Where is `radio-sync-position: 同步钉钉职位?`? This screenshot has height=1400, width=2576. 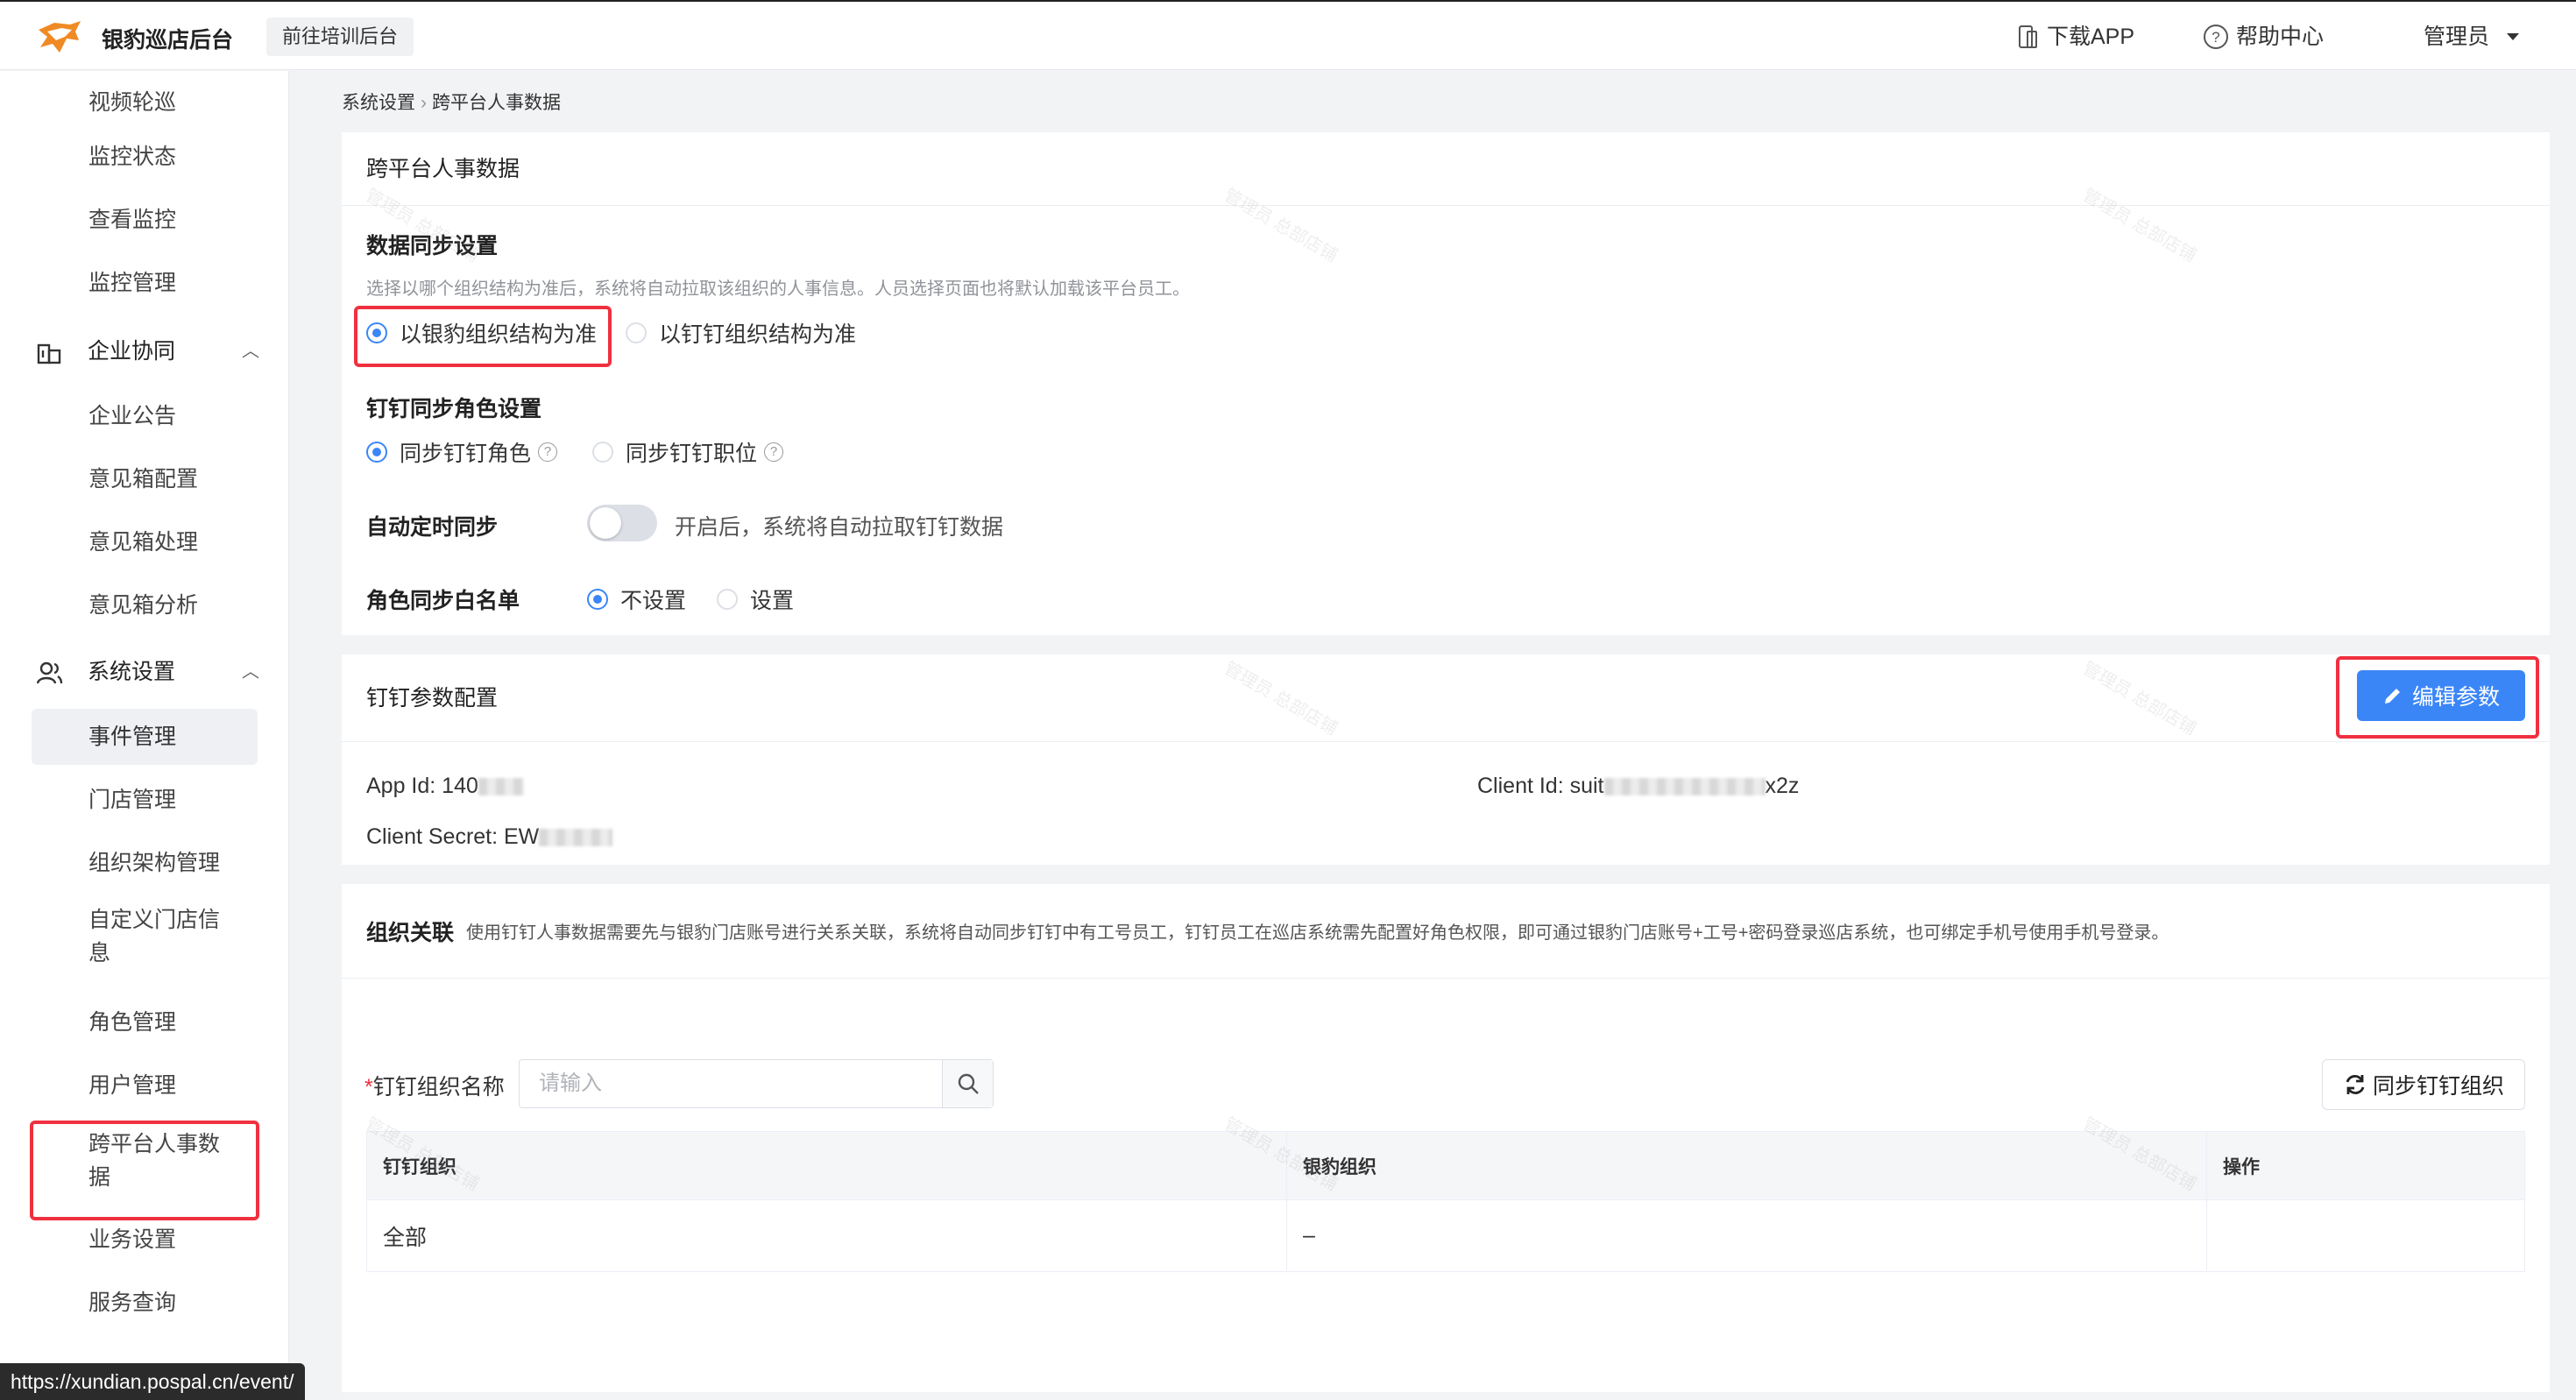 radio-sync-position: 同步钉钉职位? is located at coordinates (688, 452).